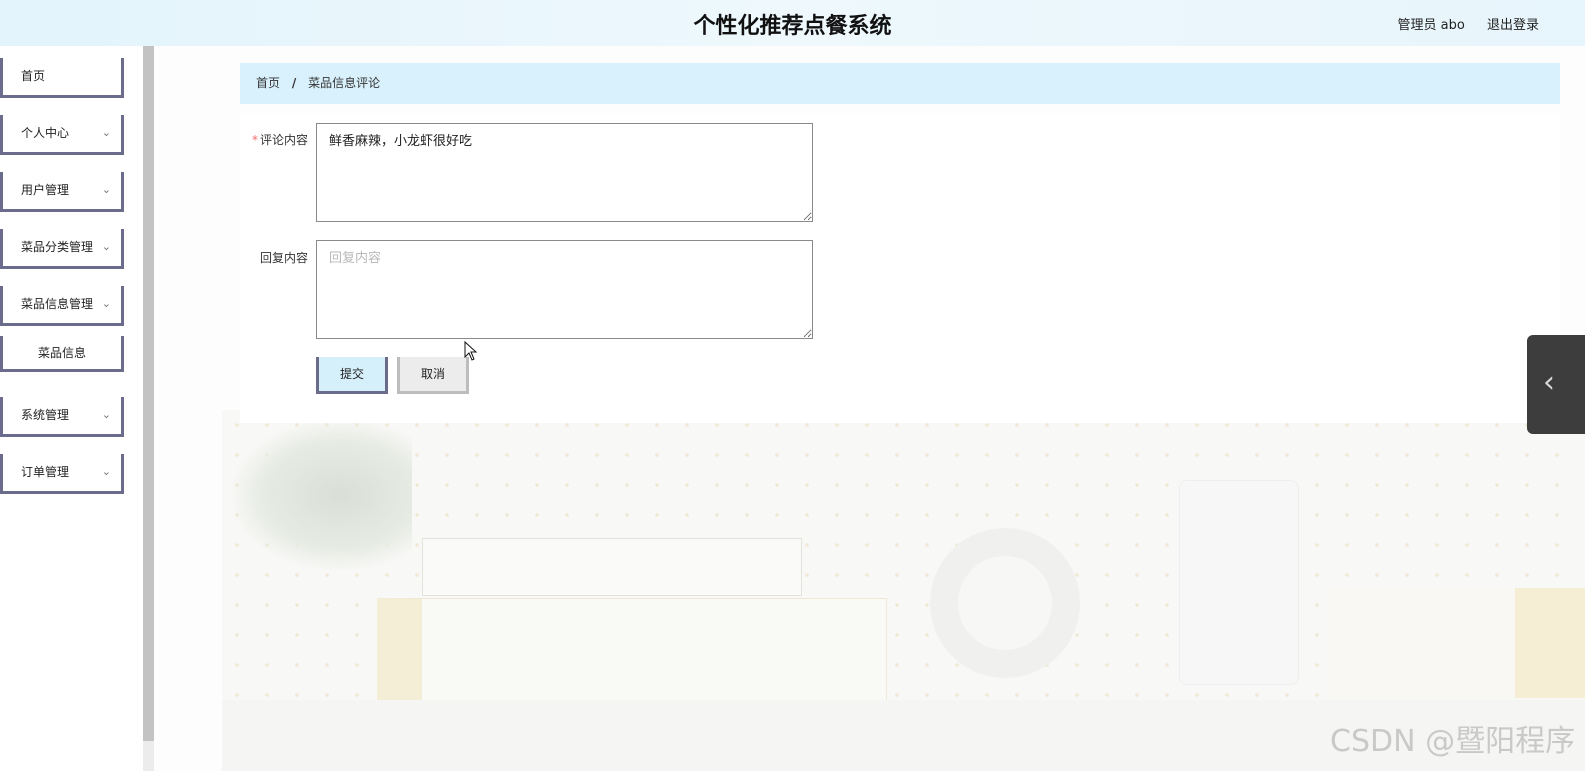  Describe the element at coordinates (1556, 384) in the screenshot. I see `side-panel-toggle: ‹` at that location.